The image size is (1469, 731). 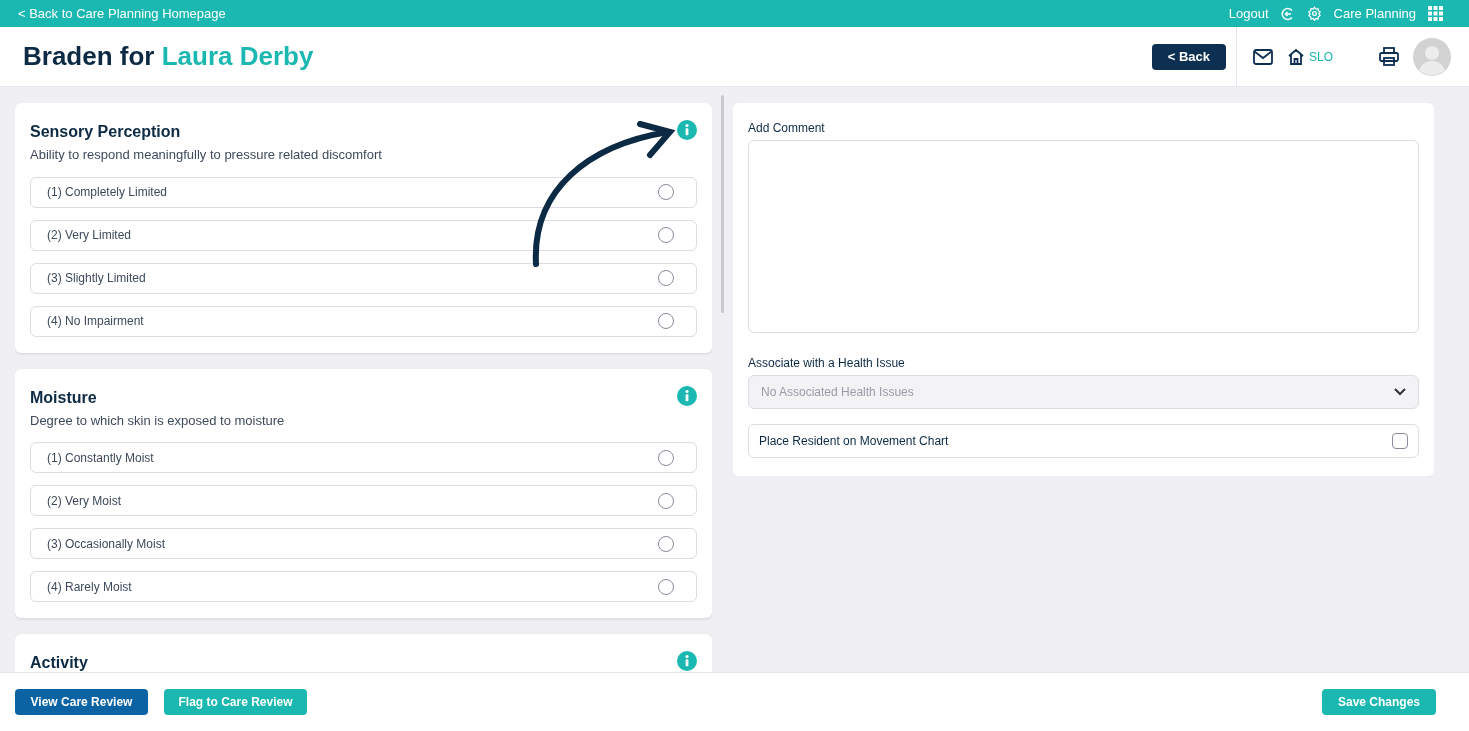 I want to click on logout-icon, so click(x=1287, y=13).